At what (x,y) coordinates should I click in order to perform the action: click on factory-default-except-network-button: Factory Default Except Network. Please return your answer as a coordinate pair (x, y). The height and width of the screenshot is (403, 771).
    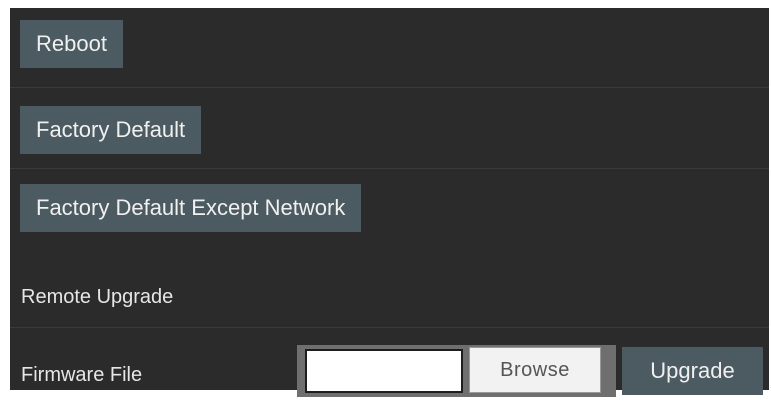
    Looking at the image, I should click on (191, 208).